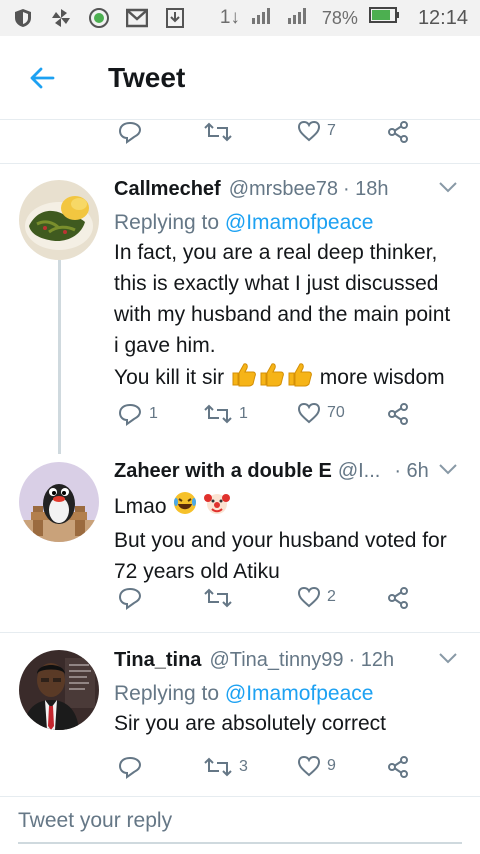 This screenshot has height=854, width=480. What do you see at coordinates (382, 378) in the screenshot?
I see `tweet-text-segment: more wisdom` at bounding box center [382, 378].